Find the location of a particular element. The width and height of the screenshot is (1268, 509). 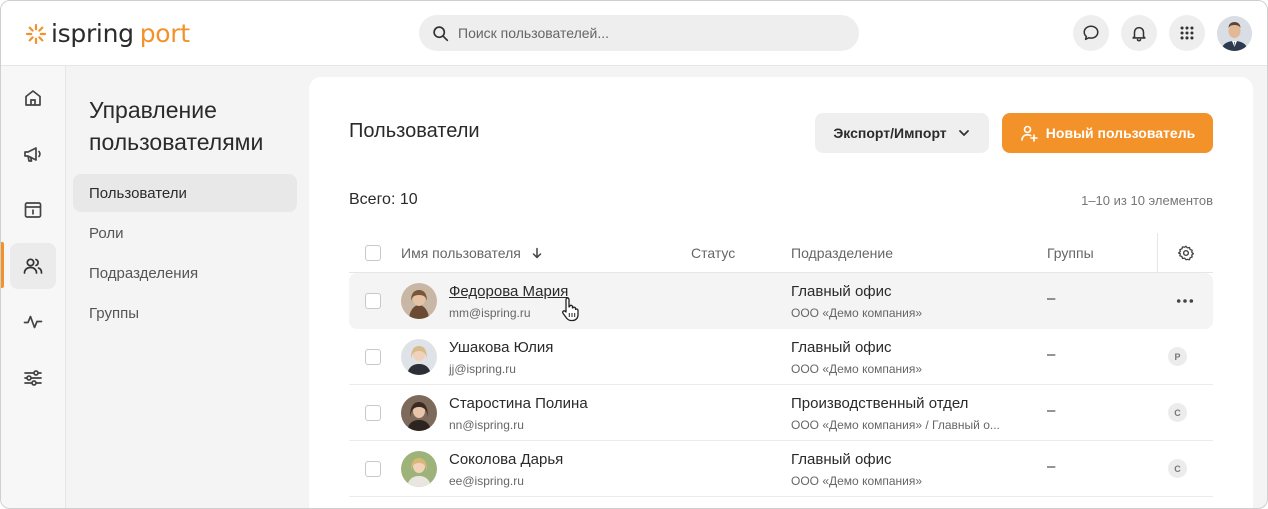

column-settings-button is located at coordinates (1185, 253).